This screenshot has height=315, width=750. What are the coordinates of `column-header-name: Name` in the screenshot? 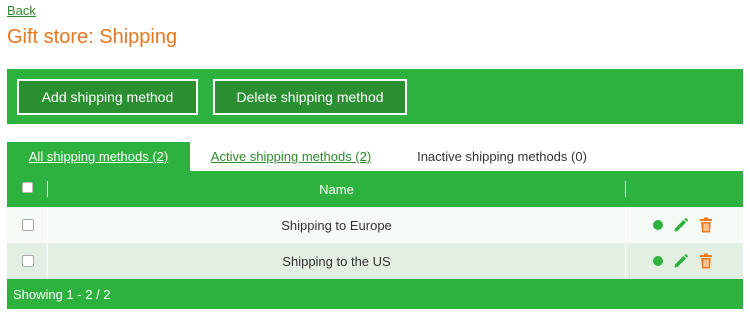 It's located at (336, 189).